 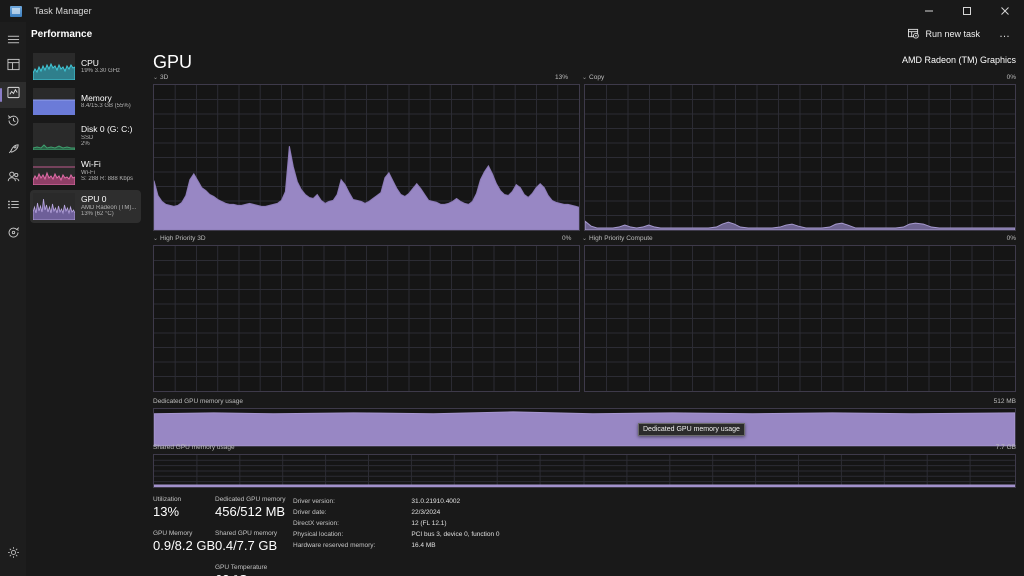 What do you see at coordinates (179, 238) in the screenshot?
I see `graph-label-high-priority-3d: ⌄ High Priority 3D` at bounding box center [179, 238].